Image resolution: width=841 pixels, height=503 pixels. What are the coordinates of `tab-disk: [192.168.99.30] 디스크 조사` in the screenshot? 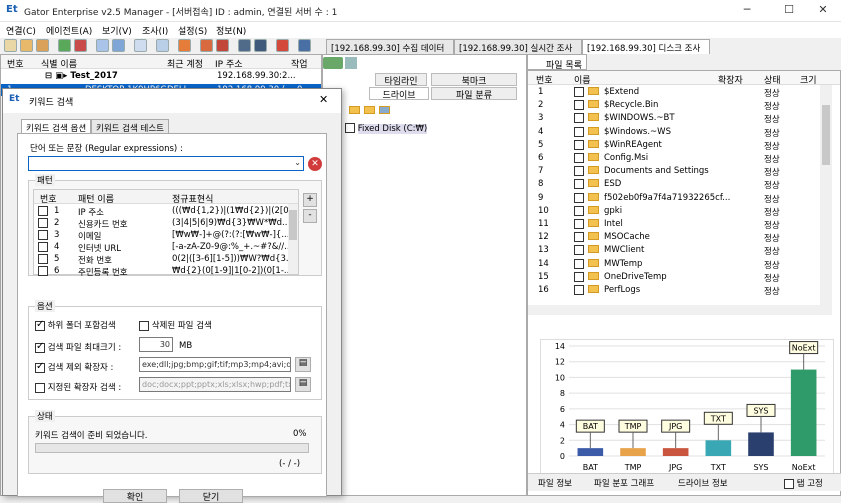 It's located at (646, 46).